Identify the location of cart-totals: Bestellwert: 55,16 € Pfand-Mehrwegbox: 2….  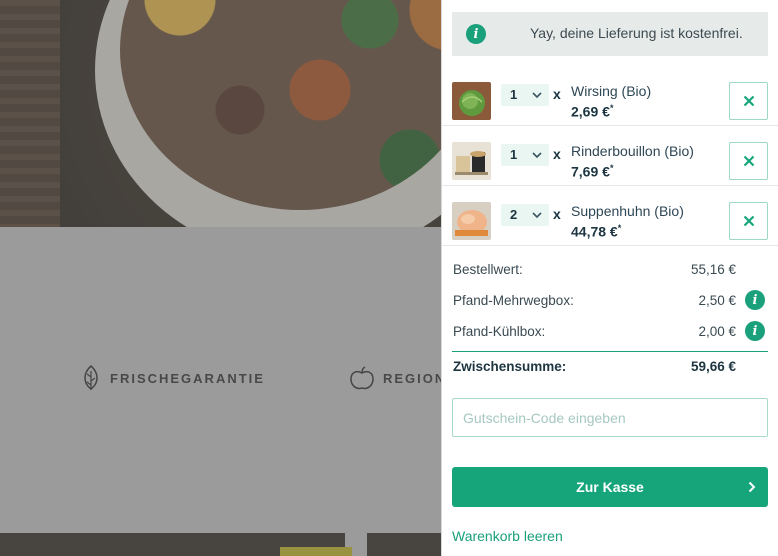
(610, 320).